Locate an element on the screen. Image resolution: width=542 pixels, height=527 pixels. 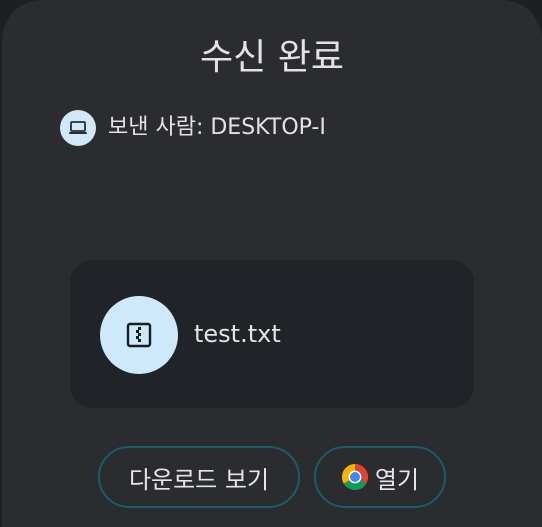
sender-name: 보낸 사람: DESKTOP-I is located at coordinates (217, 127).